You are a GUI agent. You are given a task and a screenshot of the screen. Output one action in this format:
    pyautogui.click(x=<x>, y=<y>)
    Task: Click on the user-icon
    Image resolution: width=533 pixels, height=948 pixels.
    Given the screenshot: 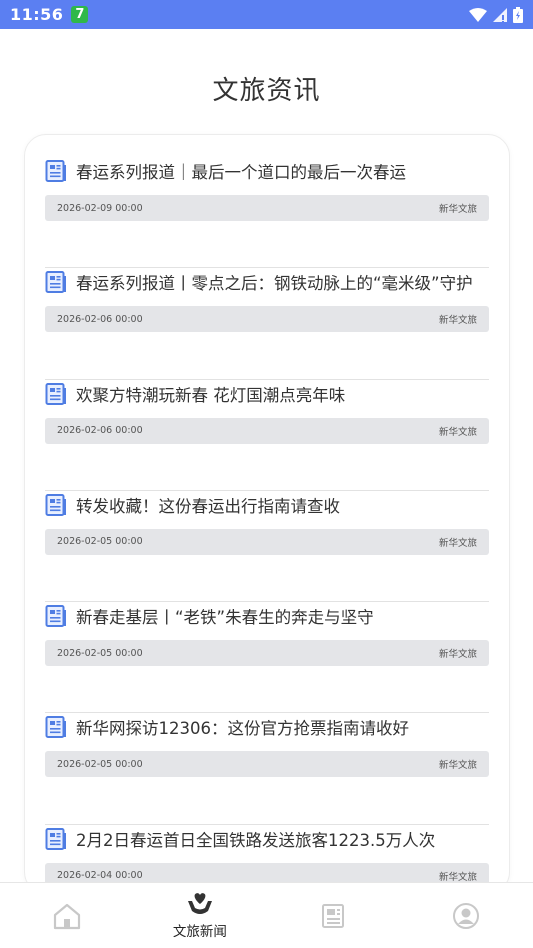 What is the action you would take?
    pyautogui.click(x=466, y=915)
    